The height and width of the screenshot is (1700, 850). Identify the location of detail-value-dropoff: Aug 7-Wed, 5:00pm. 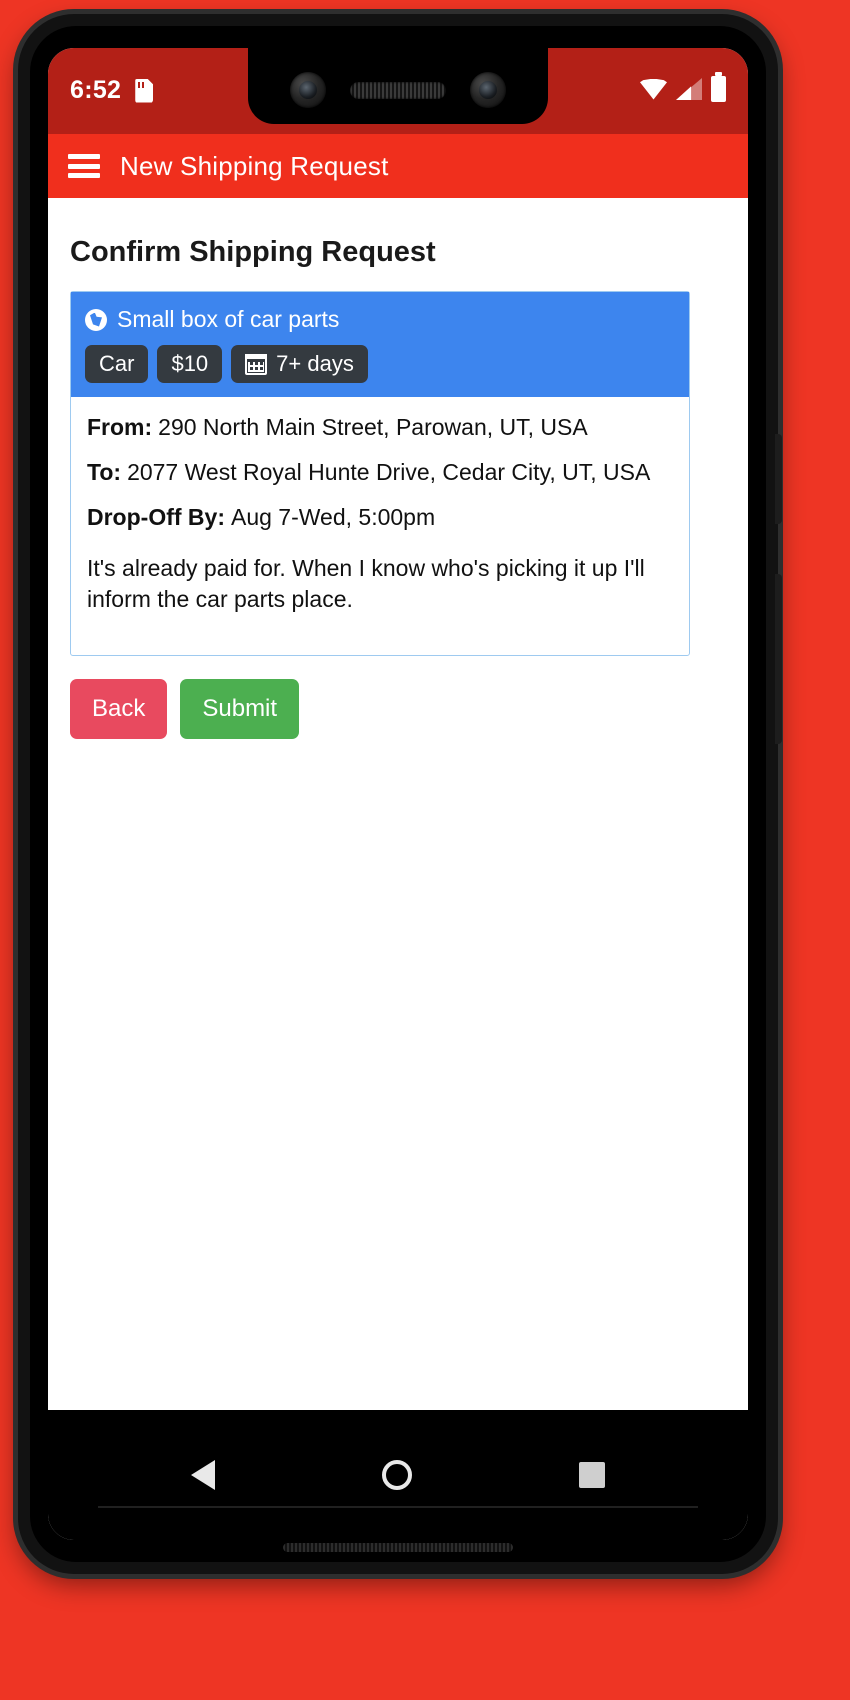
(333, 516).